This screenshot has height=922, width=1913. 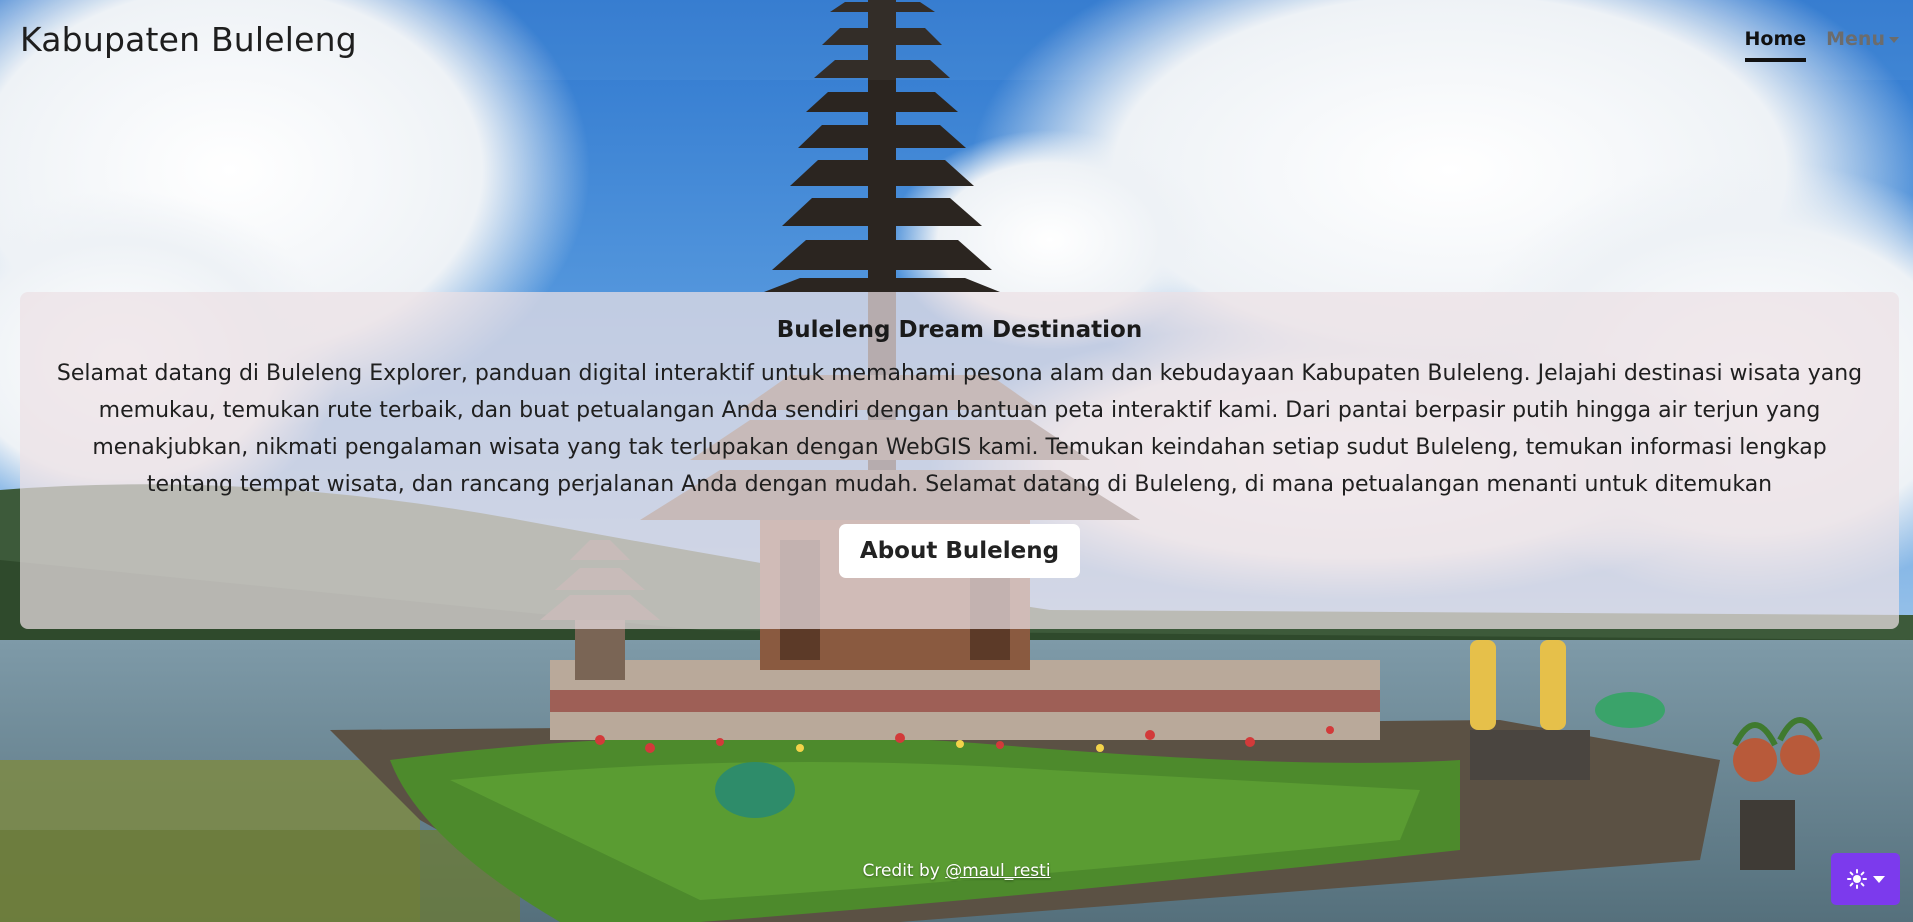 What do you see at coordinates (1856, 879) in the screenshot?
I see `sun-icon` at bounding box center [1856, 879].